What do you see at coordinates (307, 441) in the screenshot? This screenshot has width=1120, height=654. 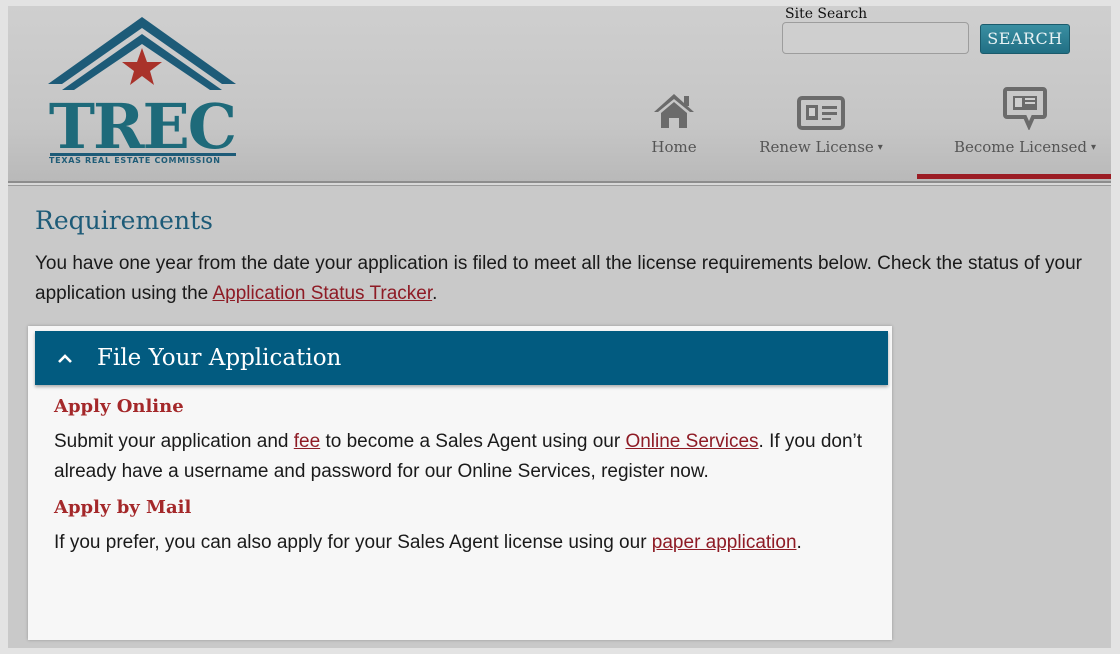 I see `fee-link: fee` at bounding box center [307, 441].